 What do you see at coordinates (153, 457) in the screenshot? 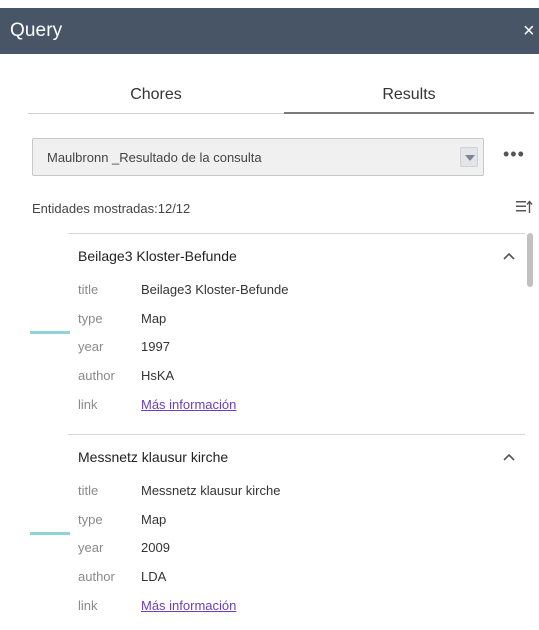
I see `result-title: Messnetz klausur kirche` at bounding box center [153, 457].